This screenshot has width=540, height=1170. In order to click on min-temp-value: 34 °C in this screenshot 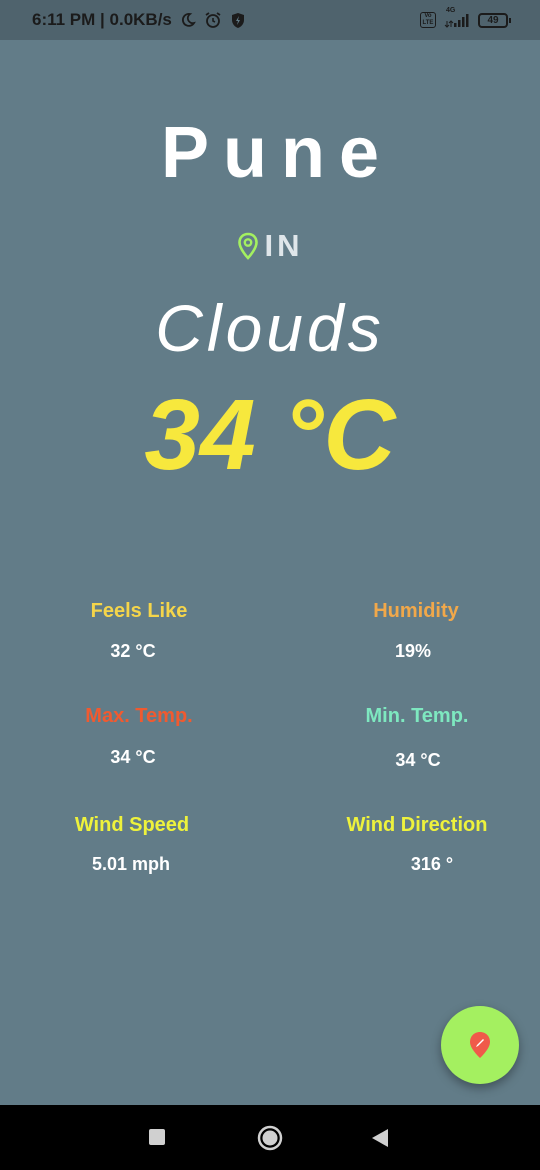, I will do `click(418, 760)`.